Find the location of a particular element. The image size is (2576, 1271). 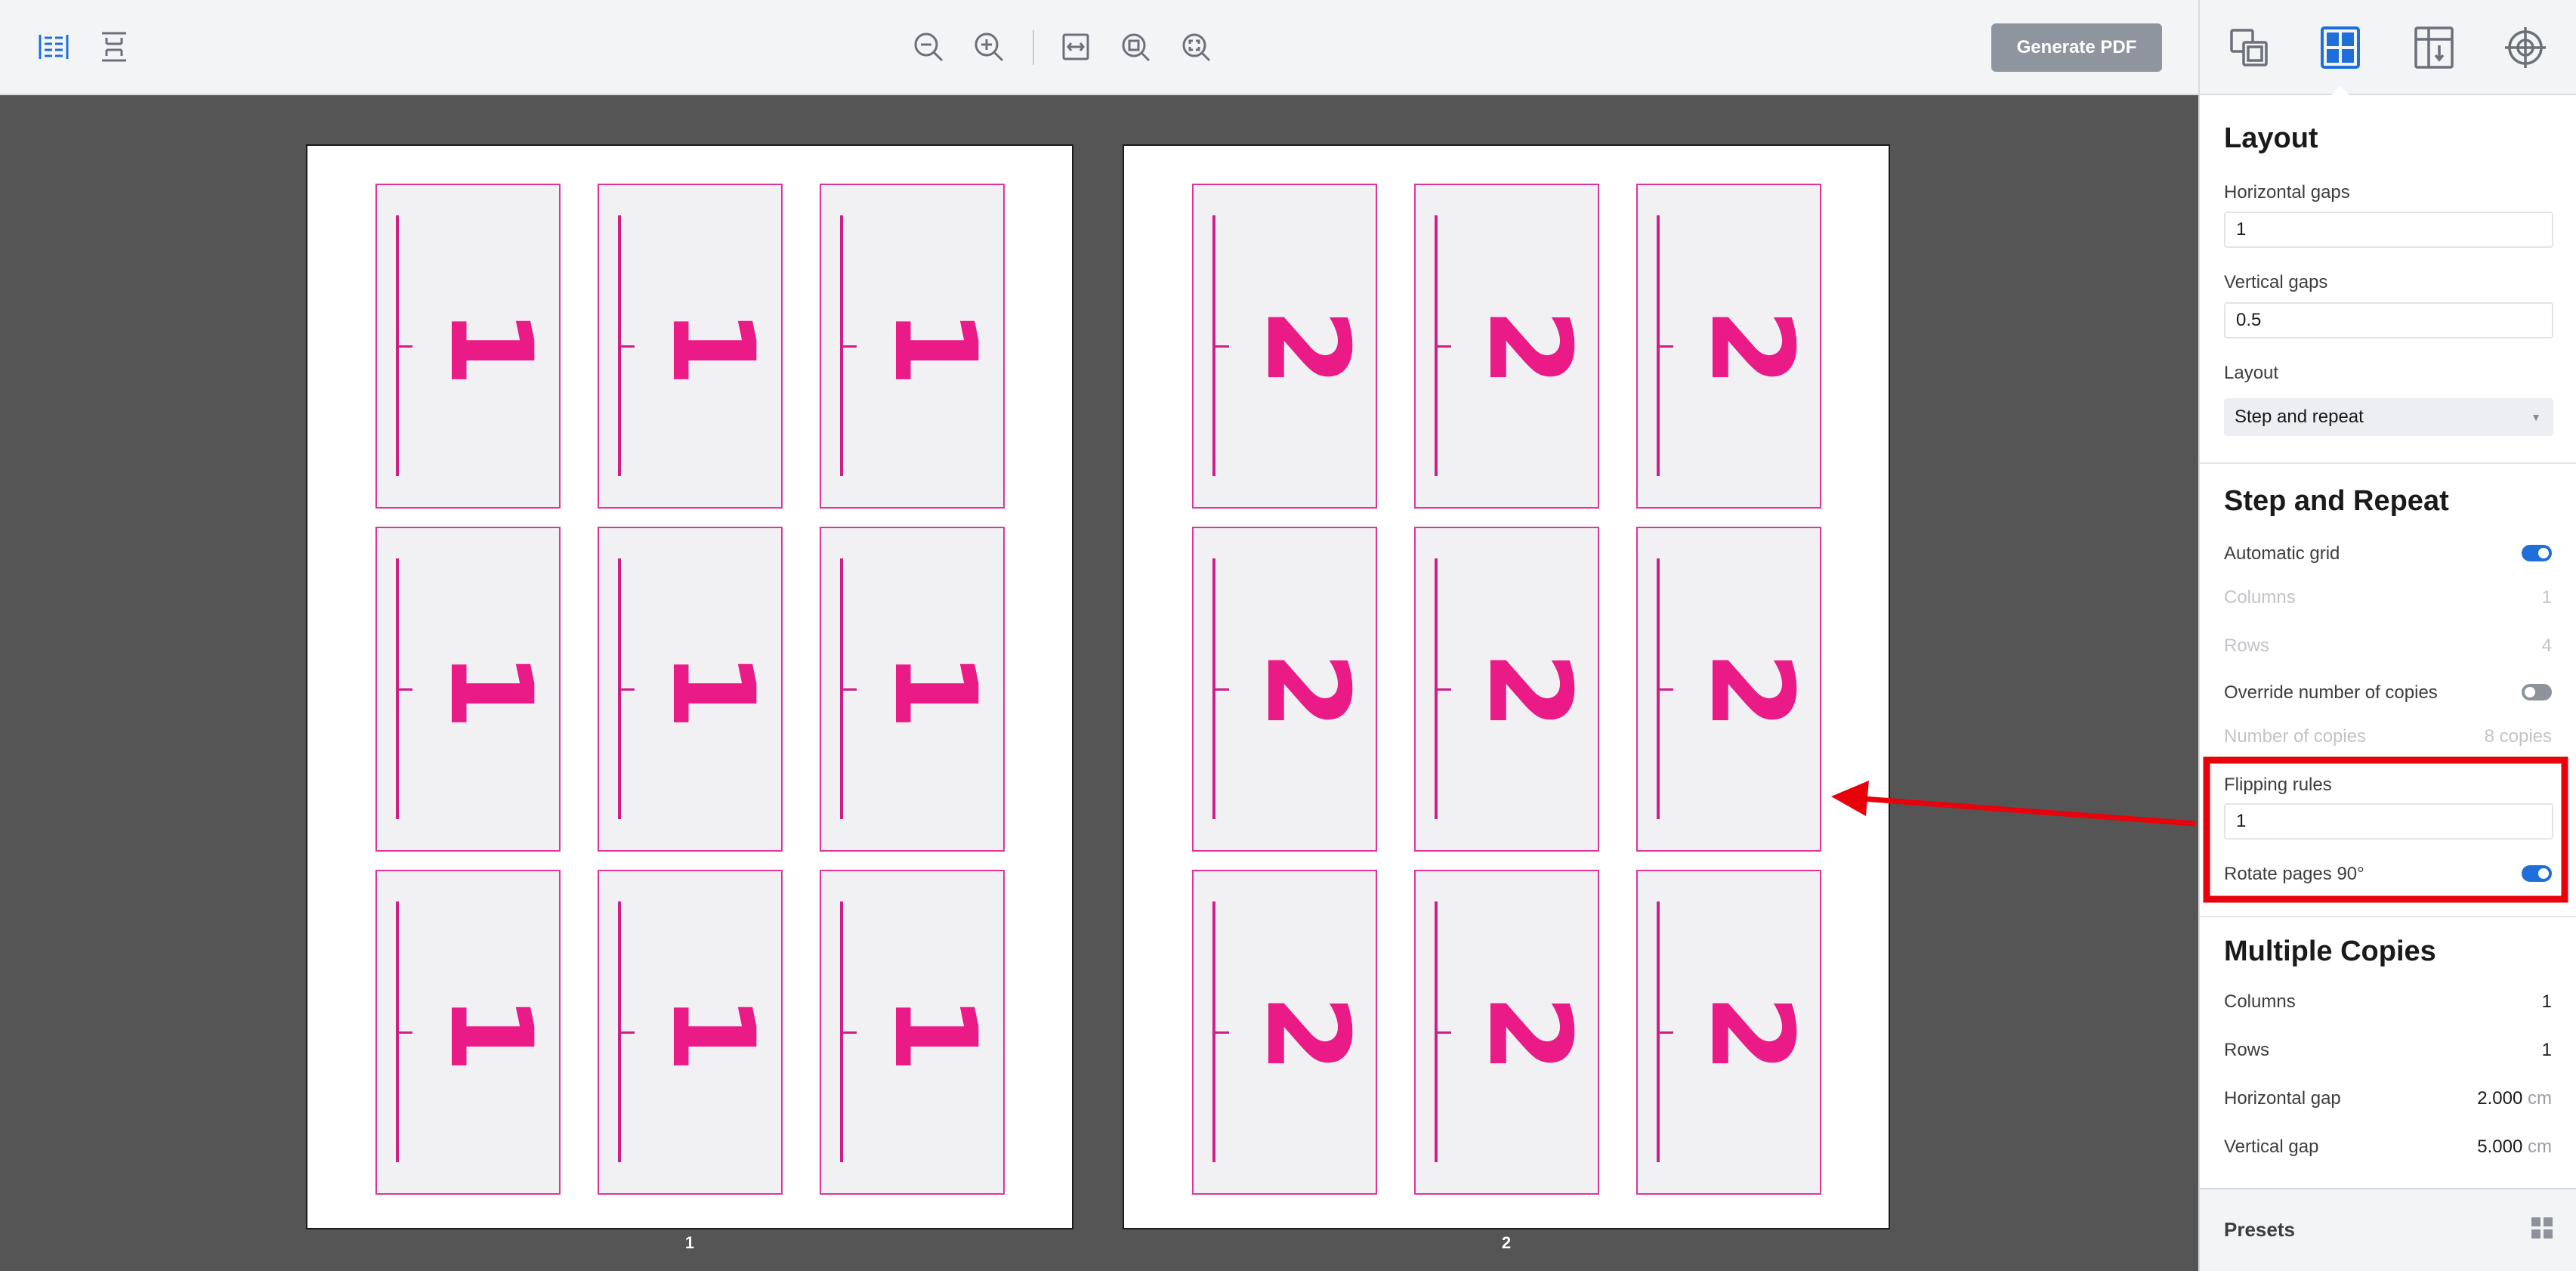

mc-horizontal-gap-value: 2.000 cm is located at coordinates (2514, 1098).